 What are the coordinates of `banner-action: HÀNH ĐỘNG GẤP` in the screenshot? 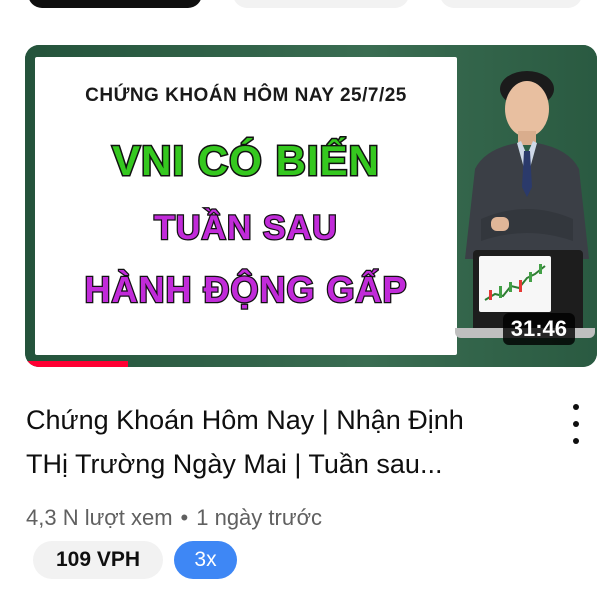 It's located at (245, 290).